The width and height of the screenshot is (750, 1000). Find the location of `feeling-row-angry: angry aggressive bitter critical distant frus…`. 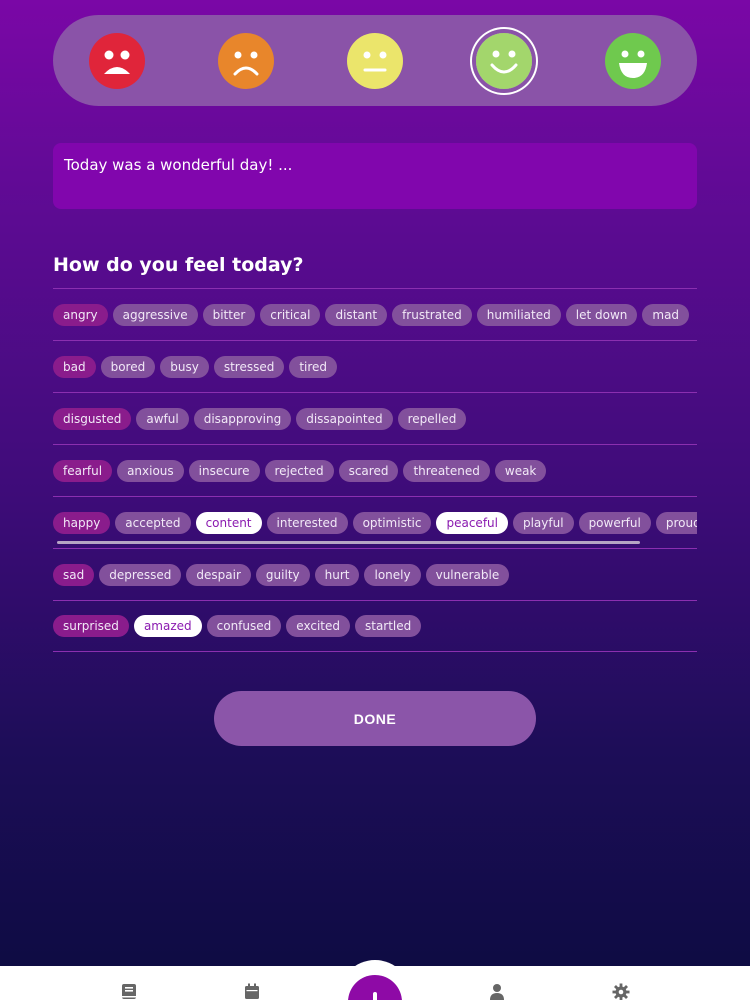

feeling-row-angry: angry aggressive bitter critical distant frus… is located at coordinates (375, 314).